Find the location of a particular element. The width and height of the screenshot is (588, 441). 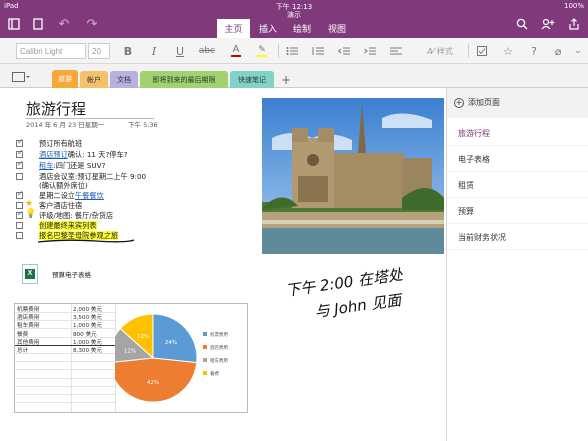

underline-button: U is located at coordinates (180, 51).